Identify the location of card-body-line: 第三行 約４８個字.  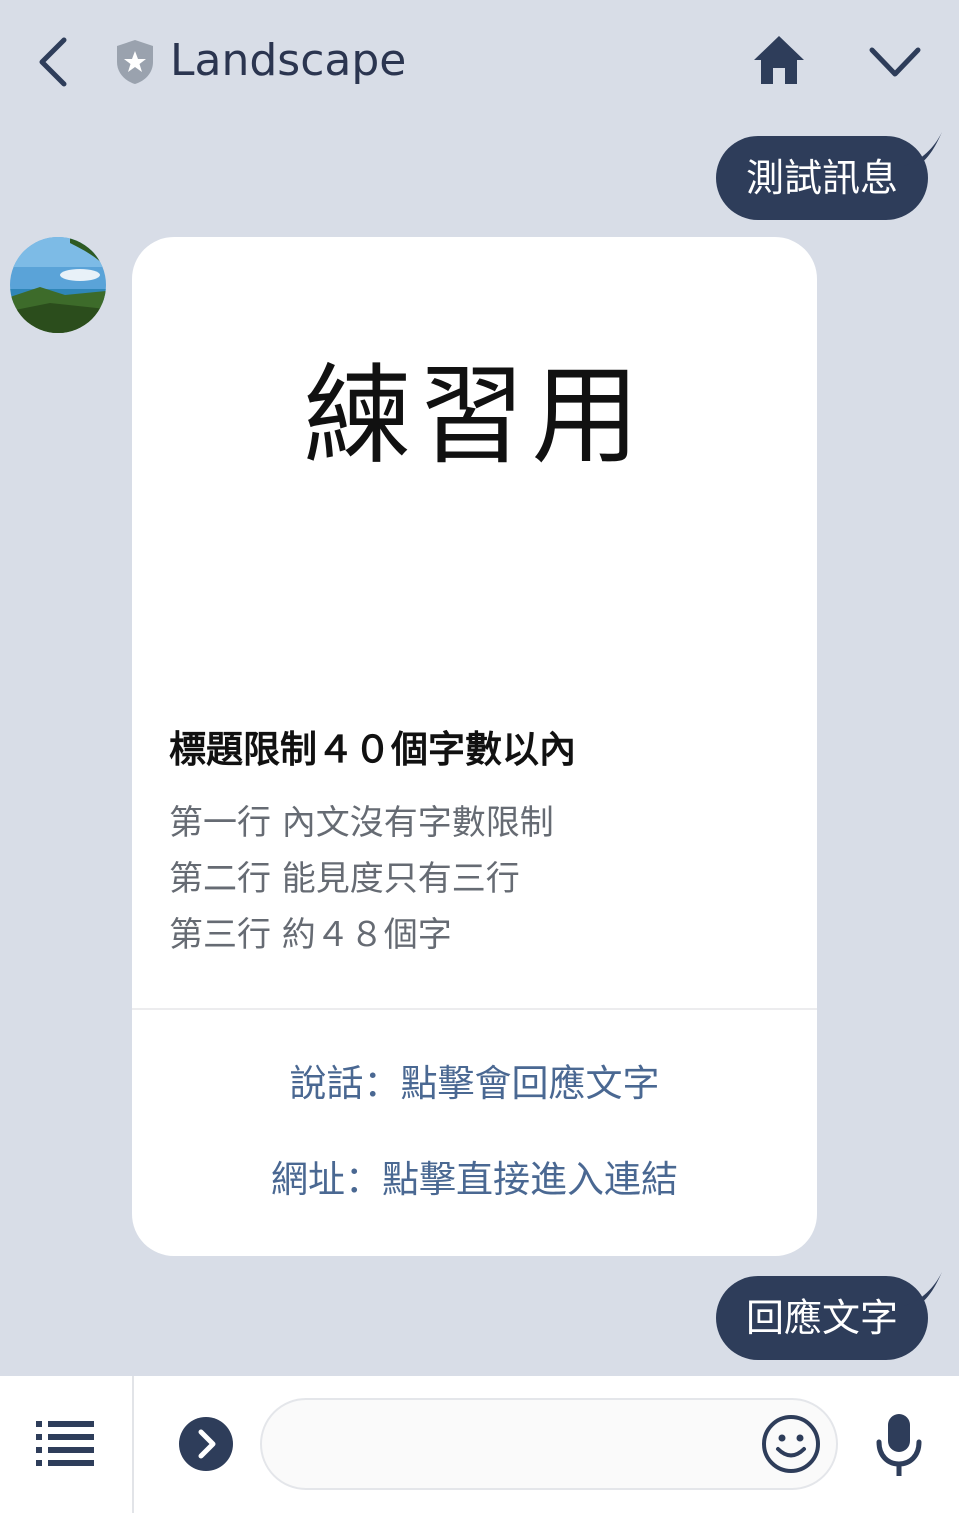
(310, 935).